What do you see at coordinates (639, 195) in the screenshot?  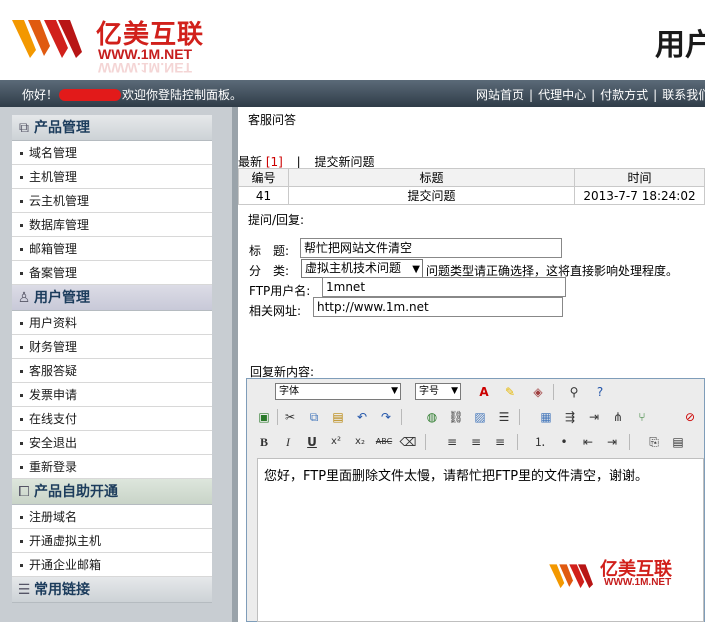 I see `cell-time: 2013-7-7 18:24:02` at bounding box center [639, 195].